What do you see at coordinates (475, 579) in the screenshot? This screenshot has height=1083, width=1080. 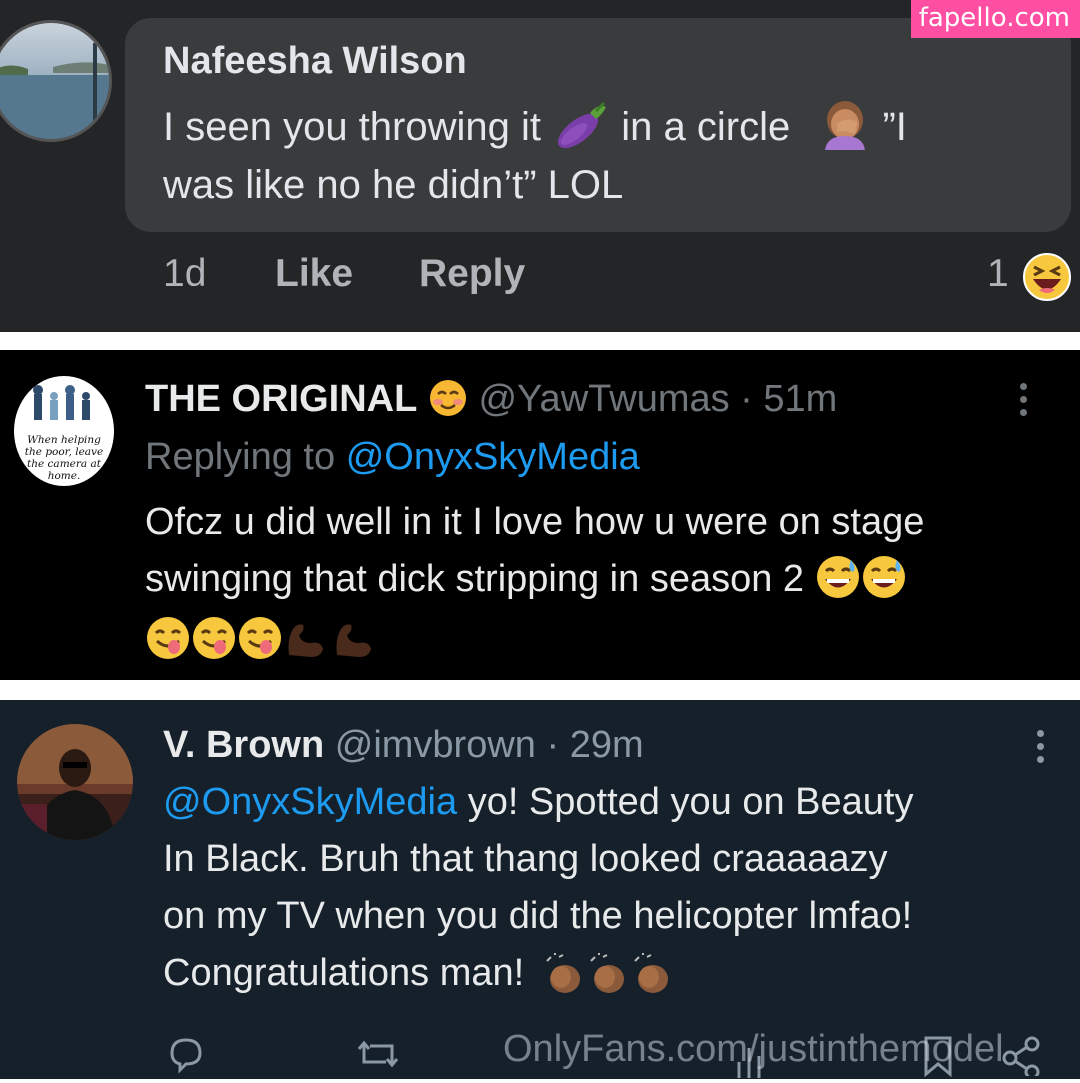 I see `tweet1-text-line: swinging that dick stripping in season 2` at bounding box center [475, 579].